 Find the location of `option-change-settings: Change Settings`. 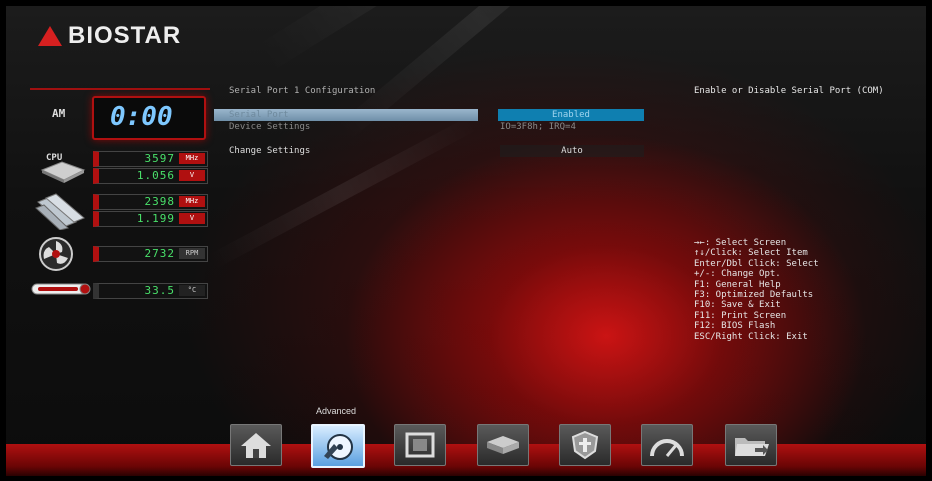

option-change-settings: Change Settings is located at coordinates (346, 151).